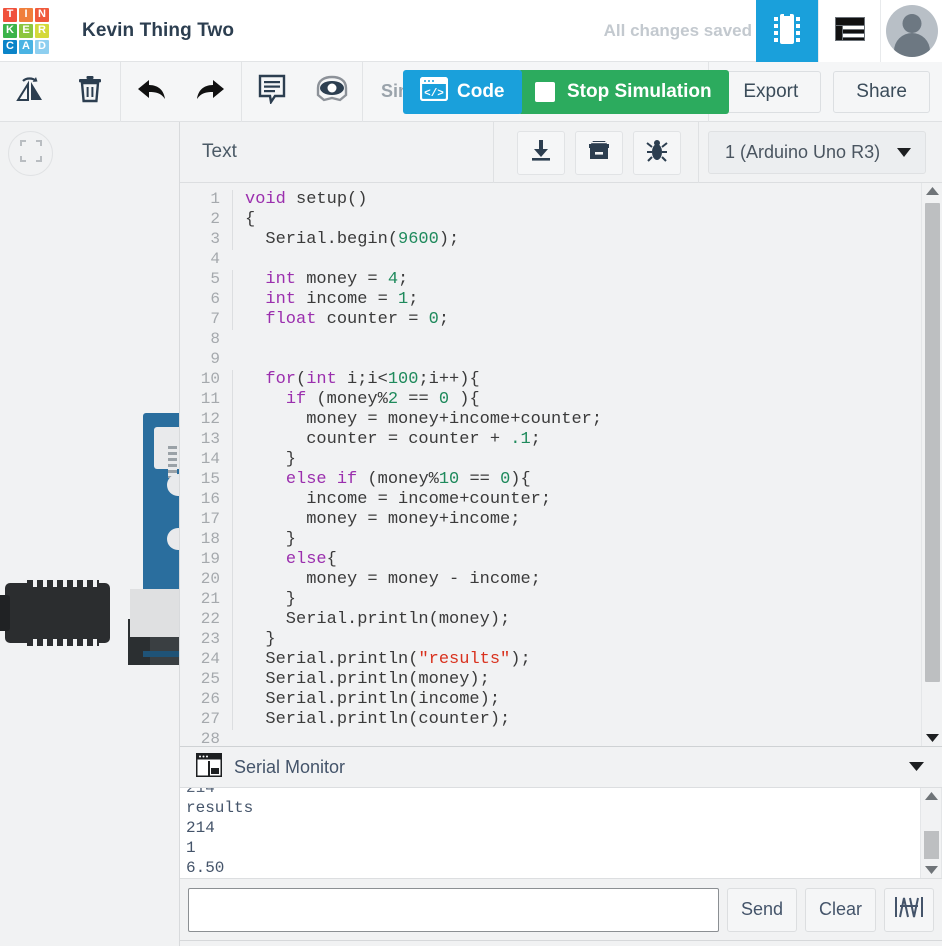  I want to click on tinkercad-logo: TIN KER CAD, so click(26, 31).